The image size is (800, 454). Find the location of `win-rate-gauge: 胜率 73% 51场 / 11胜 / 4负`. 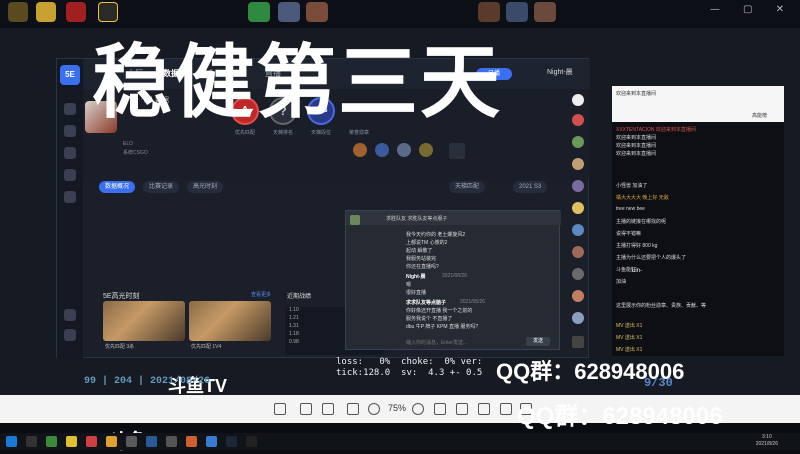

win-rate-gauge: 胜率 73% 51场 / 11胜 / 4负 is located at coordinates (208, 251).